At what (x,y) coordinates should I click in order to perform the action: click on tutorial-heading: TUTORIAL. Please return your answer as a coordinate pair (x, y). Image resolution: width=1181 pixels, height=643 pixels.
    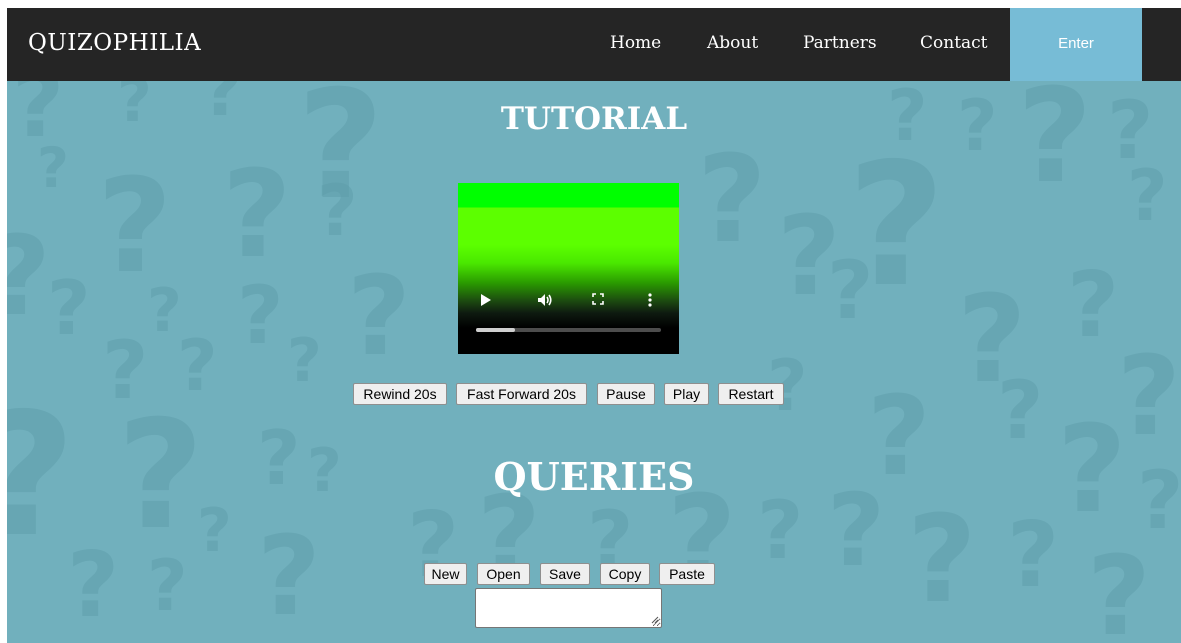
    Looking at the image, I should click on (594, 119).